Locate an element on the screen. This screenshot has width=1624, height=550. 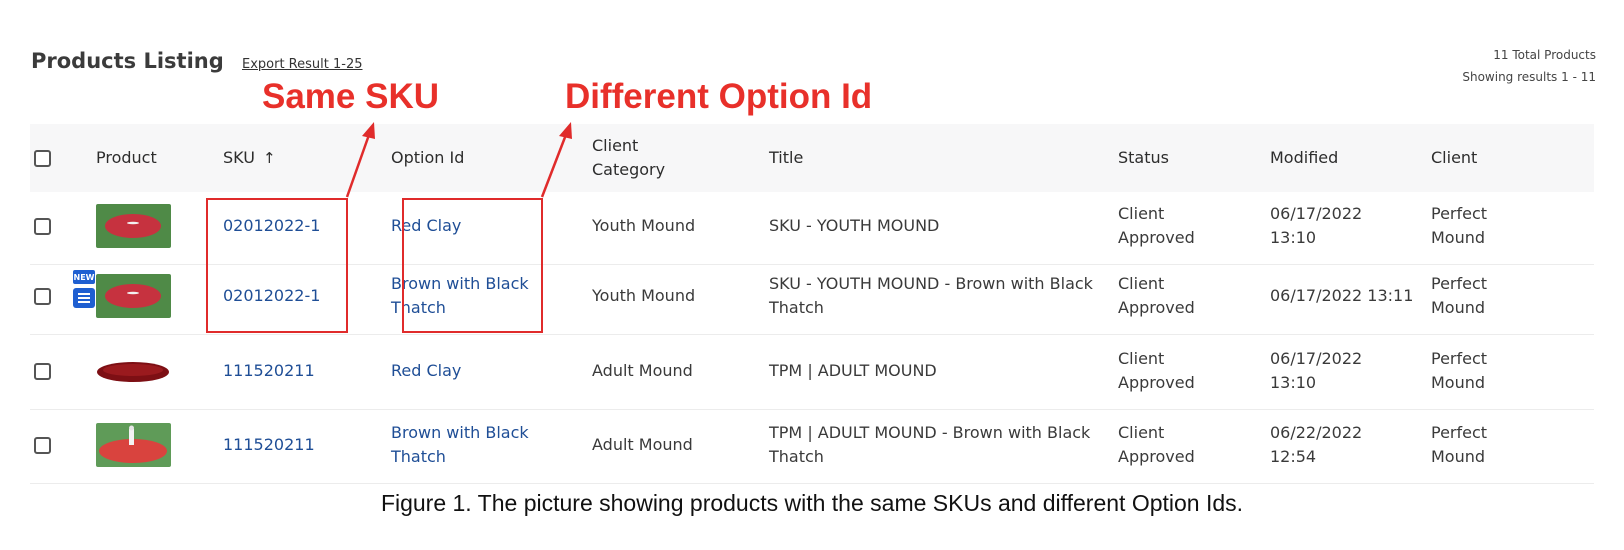
column-option-id: Option Id is located at coordinates (428, 157).